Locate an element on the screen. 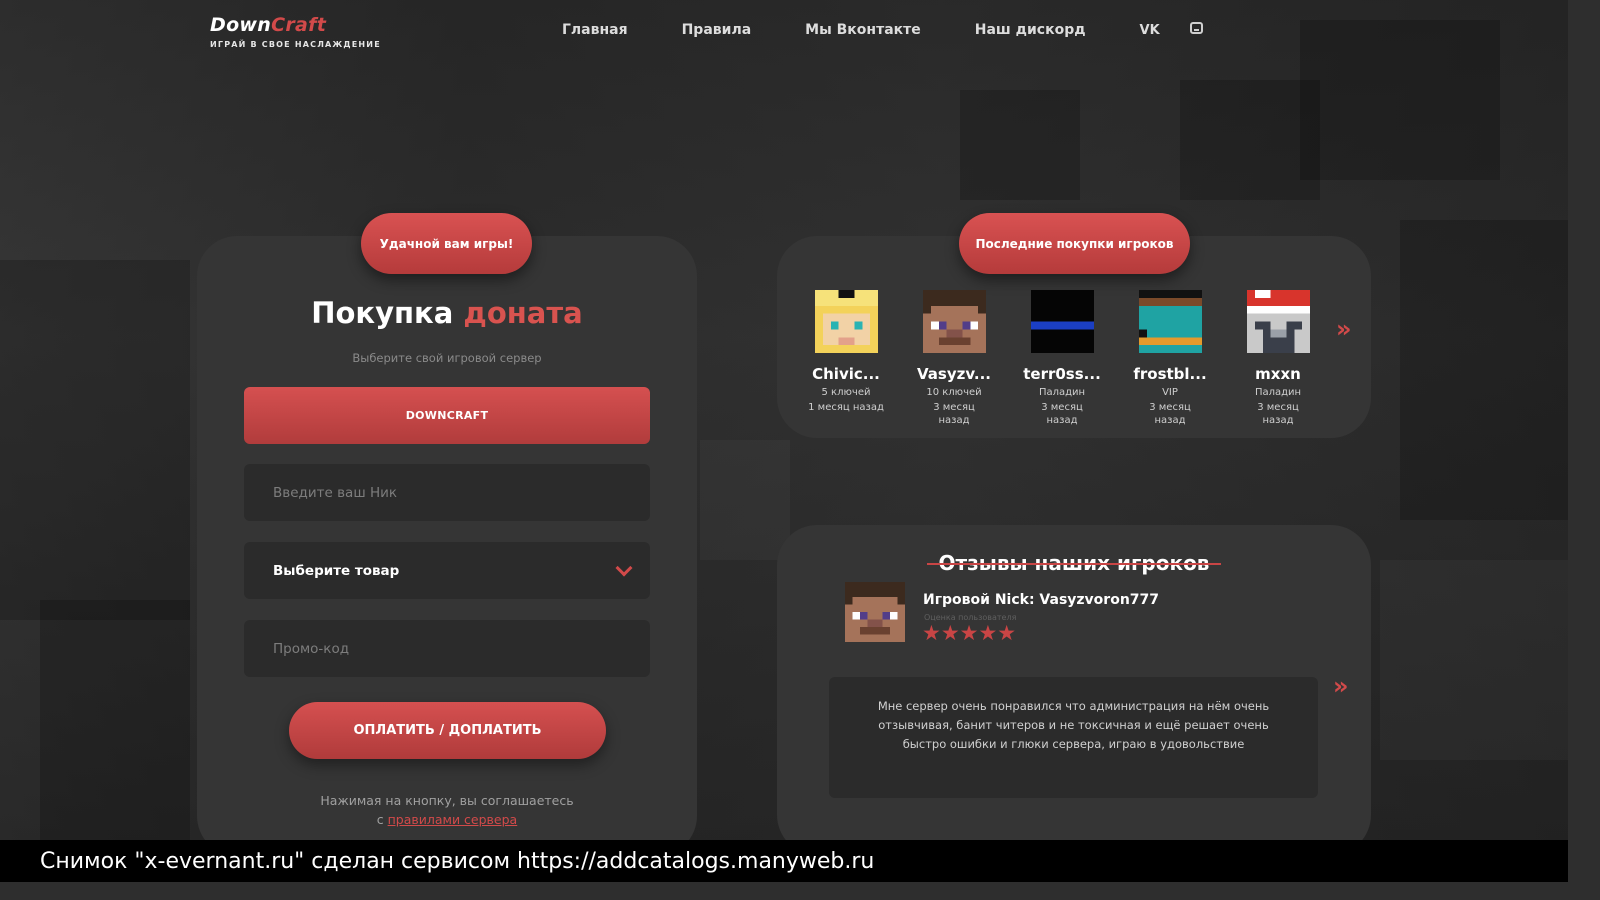  chevron-down-icon is located at coordinates (624, 568).